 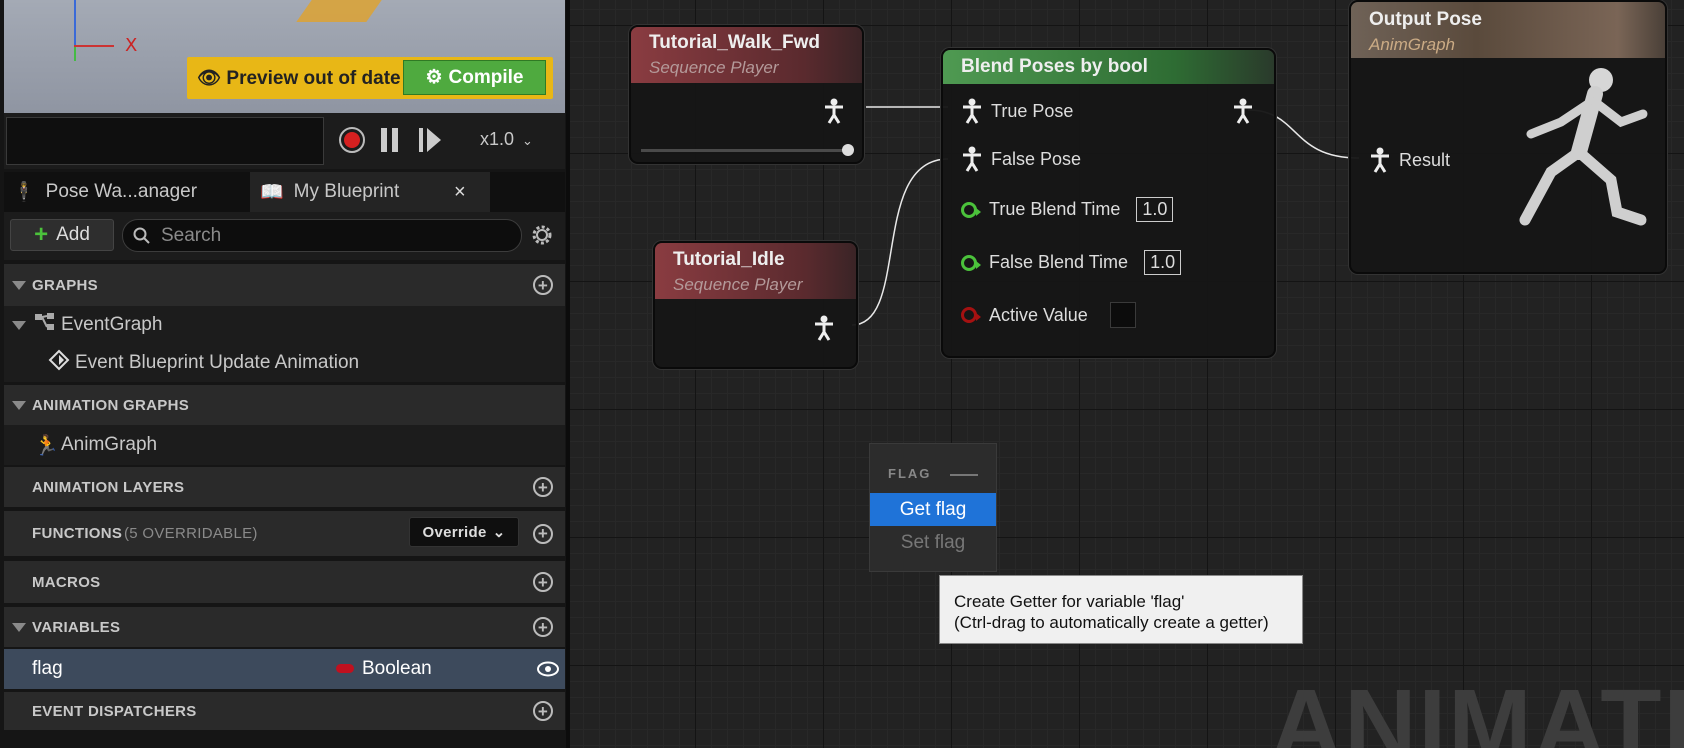 What do you see at coordinates (75, 23) in the screenshot?
I see `axis-z-line` at bounding box center [75, 23].